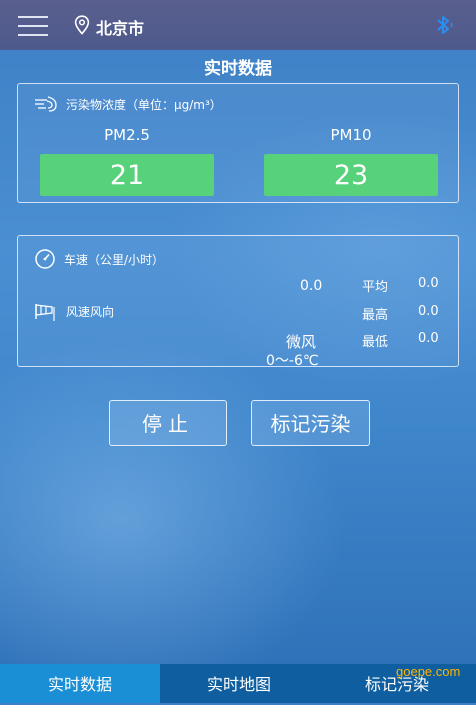 The height and width of the screenshot is (705, 476). What do you see at coordinates (375, 315) in the screenshot?
I see `max-speed-label: 最高` at bounding box center [375, 315].